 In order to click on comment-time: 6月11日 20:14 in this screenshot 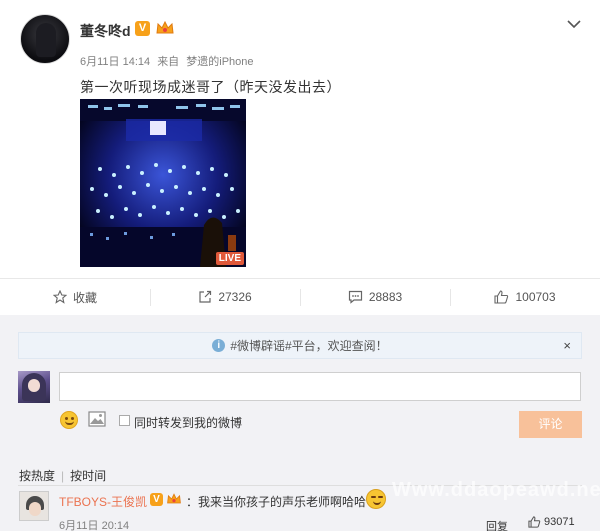, I will do `click(94, 525)`.